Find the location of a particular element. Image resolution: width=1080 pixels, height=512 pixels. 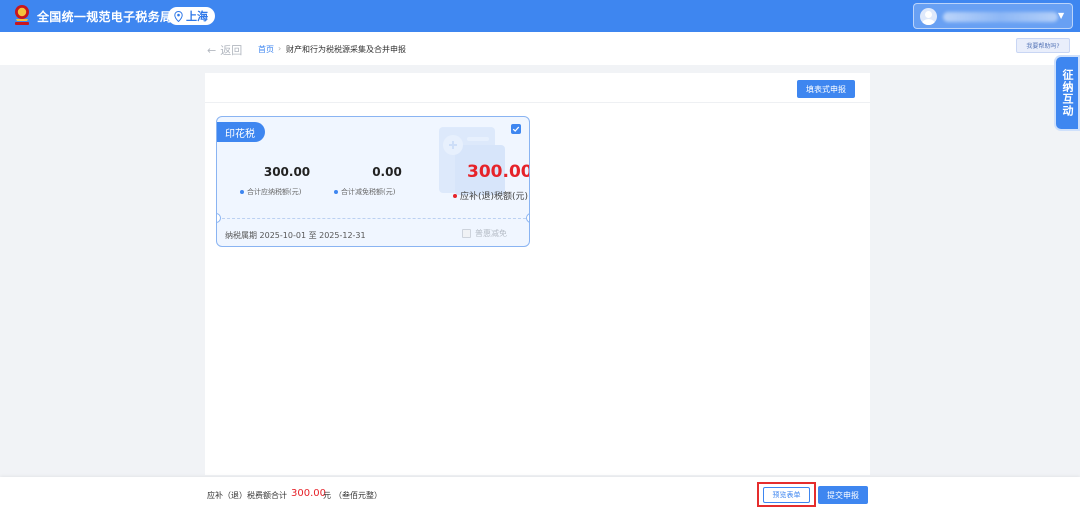

total-amount-in-words: （叁佰元整） is located at coordinates (358, 495).